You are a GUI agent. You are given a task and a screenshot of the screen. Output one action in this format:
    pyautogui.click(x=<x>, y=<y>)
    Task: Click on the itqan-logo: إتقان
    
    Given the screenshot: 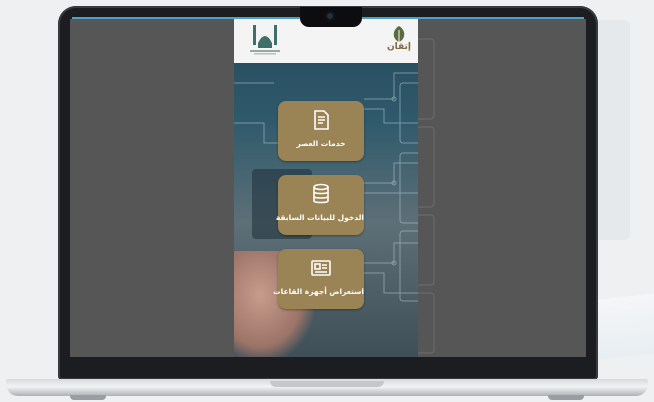 What is the action you would take?
    pyautogui.click(x=399, y=41)
    